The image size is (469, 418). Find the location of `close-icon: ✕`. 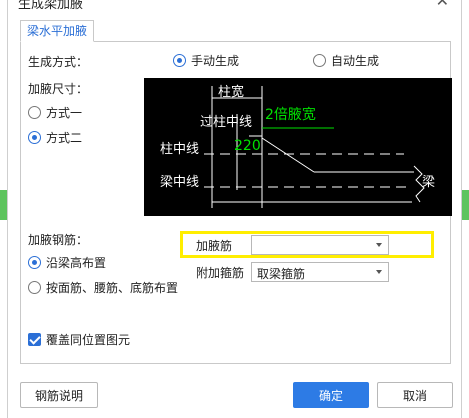

close-icon: ✕ is located at coordinates (442, 5).